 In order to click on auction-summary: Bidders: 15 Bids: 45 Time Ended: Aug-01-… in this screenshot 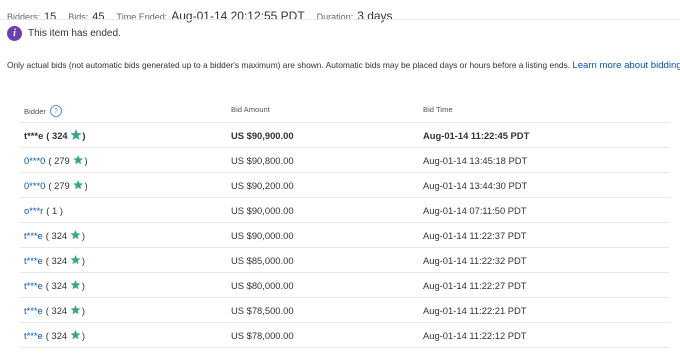, I will do `click(206, 16)`.